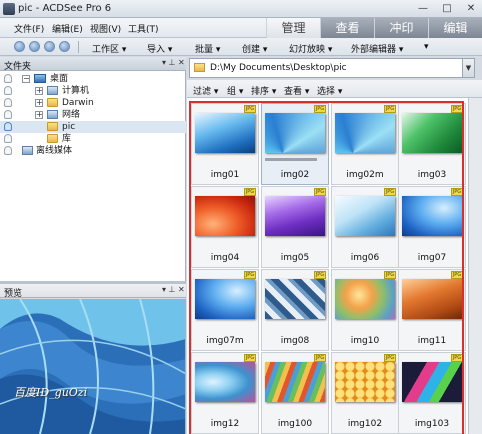 The height and width of the screenshot is (434, 482). What do you see at coordinates (93, 91) in the screenshot?
I see `tree-item-computer: + 计算机` at bounding box center [93, 91].